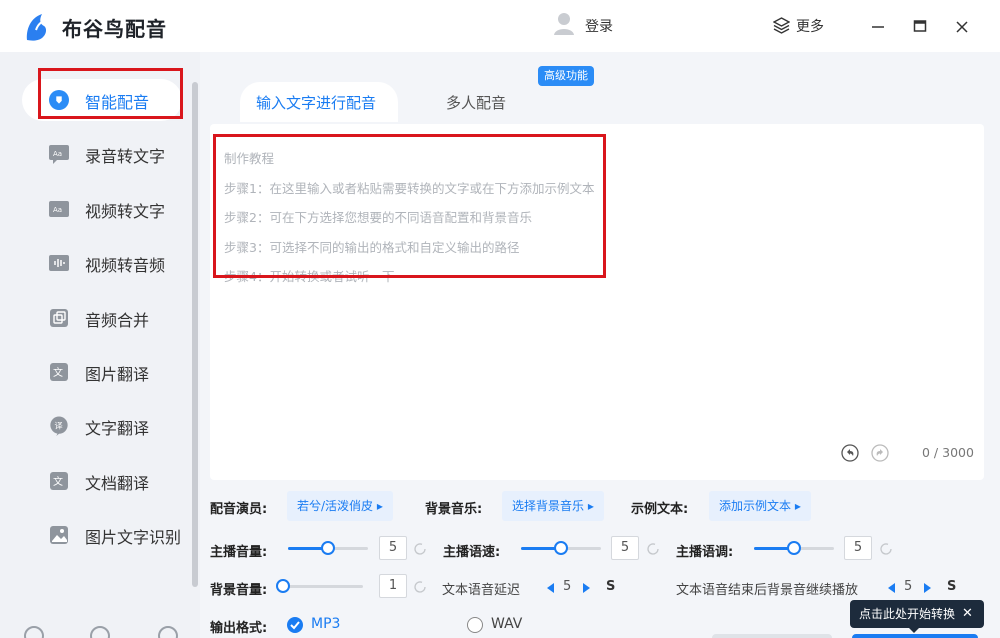 The width and height of the screenshot is (1000, 638). Describe the element at coordinates (133, 537) in the screenshot. I see `sidebar-item-label: 图片文字识别` at that location.